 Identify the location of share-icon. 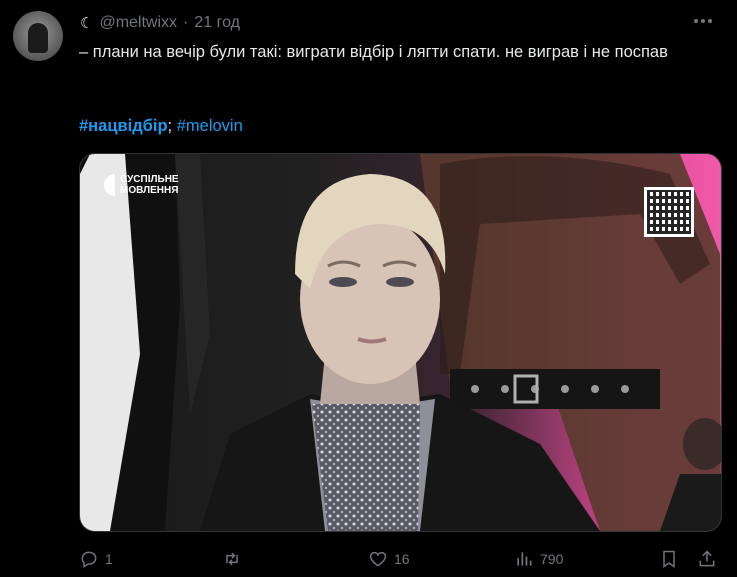
(707, 558).